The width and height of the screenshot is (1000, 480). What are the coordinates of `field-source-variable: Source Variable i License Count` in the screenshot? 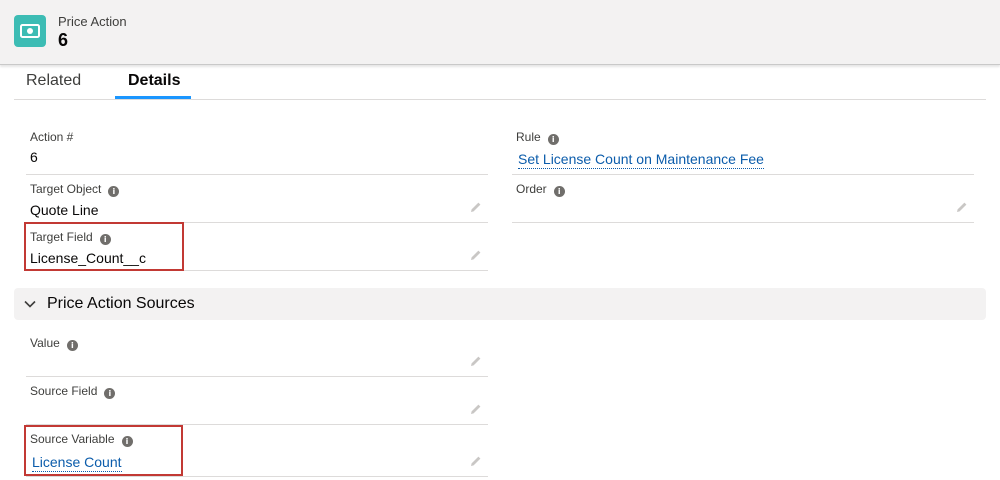 It's located at (257, 454).